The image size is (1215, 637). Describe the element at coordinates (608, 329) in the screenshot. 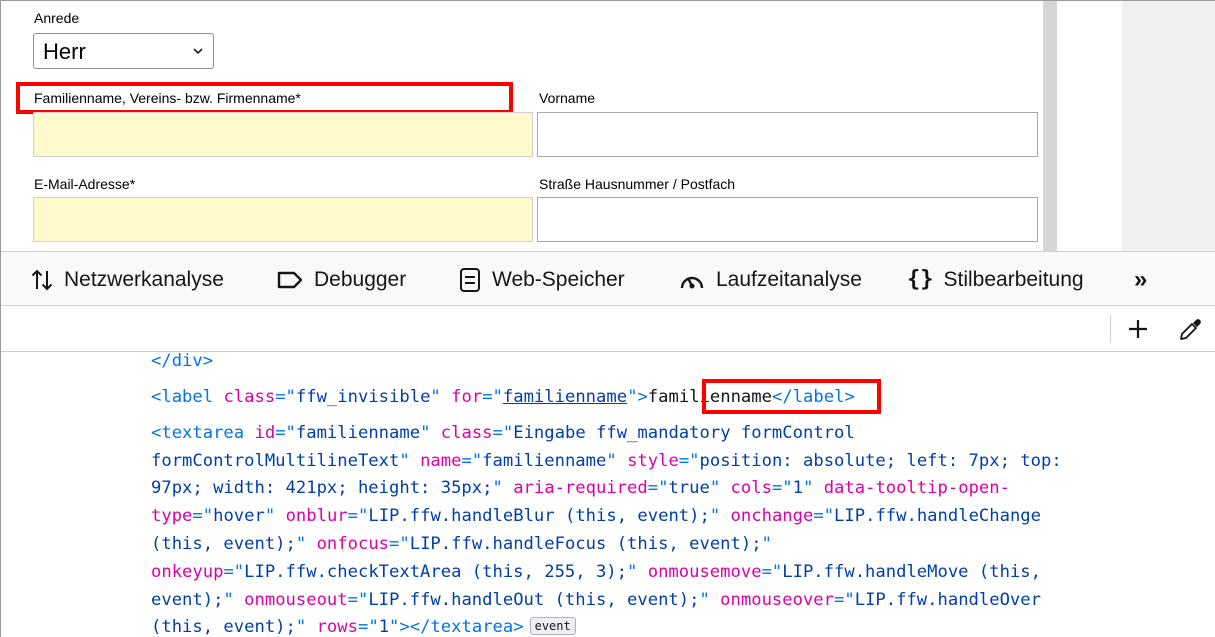

I see `inspector-toolbar` at that location.